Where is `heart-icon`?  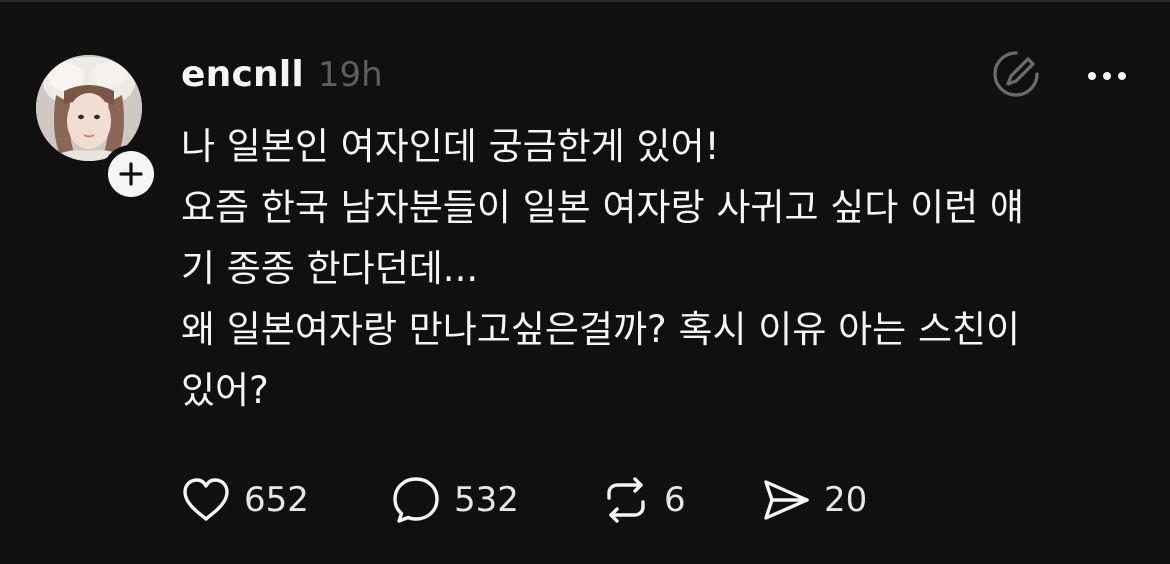 heart-icon is located at coordinates (206, 499).